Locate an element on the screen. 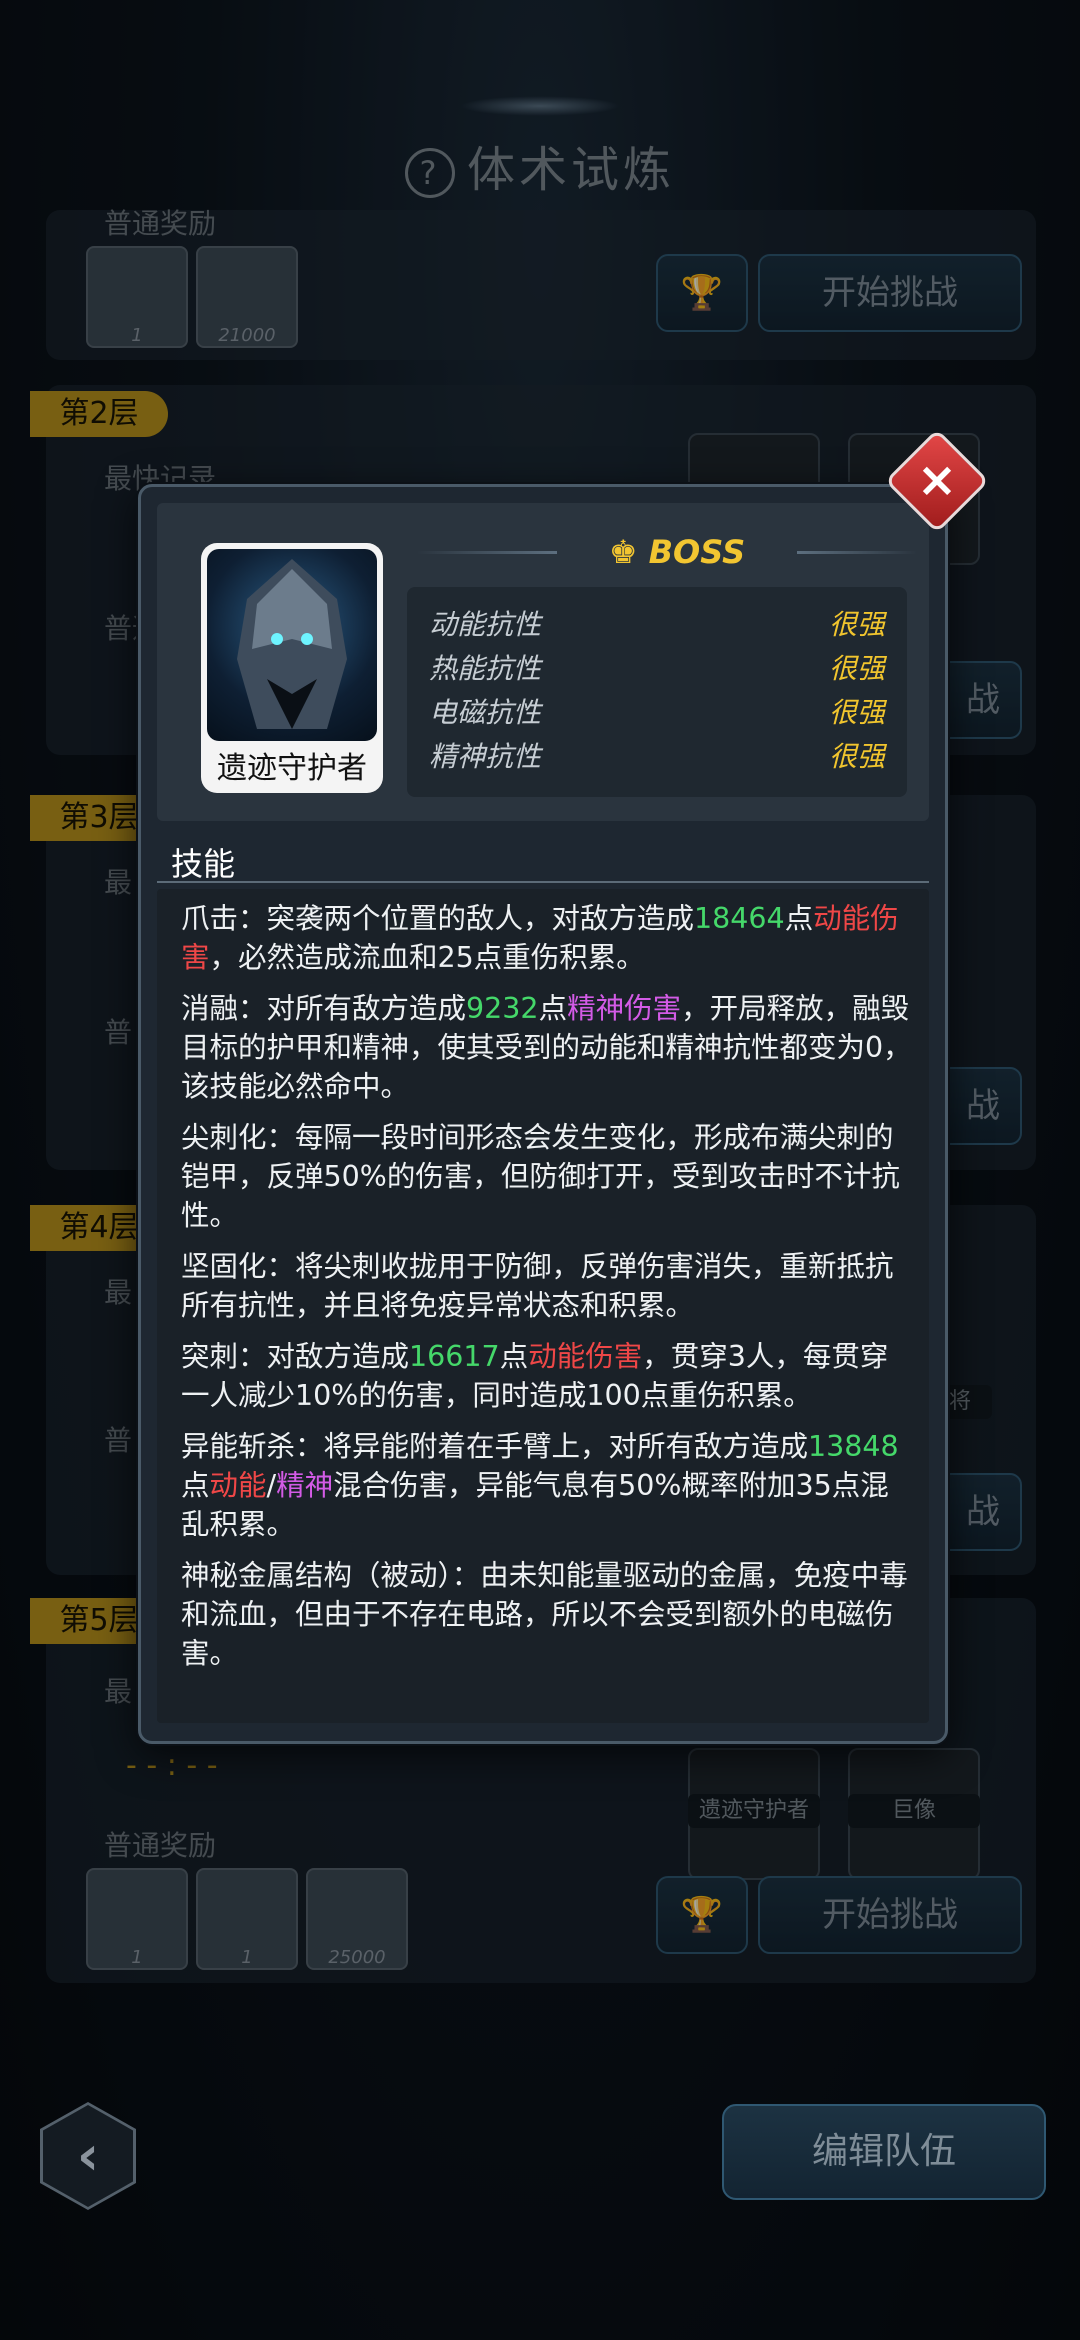 Image resolution: width=1080 pixels, height=2340 pixels. back-arrow-icon: ‹ is located at coordinates (88, 2156).